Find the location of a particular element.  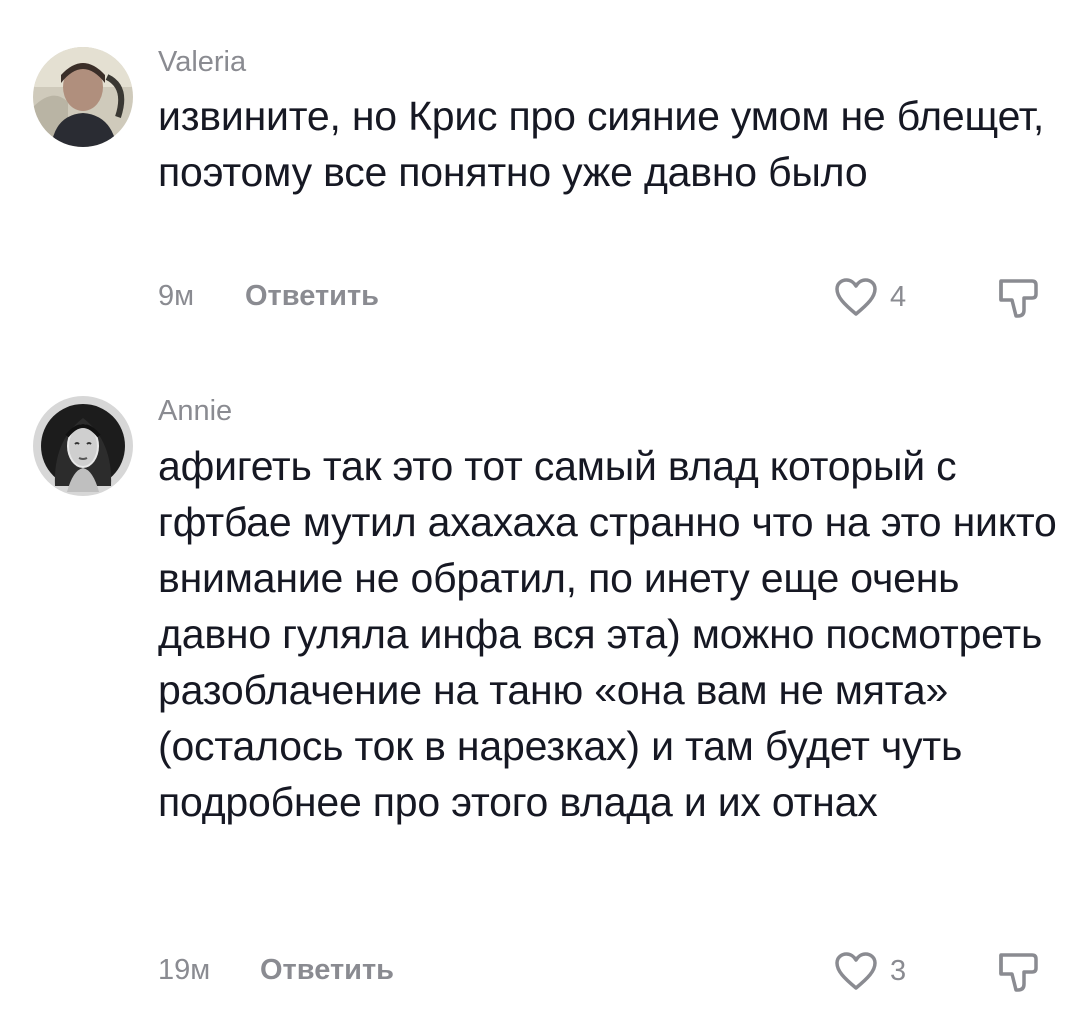

comment-username: Annie is located at coordinates (195, 411).